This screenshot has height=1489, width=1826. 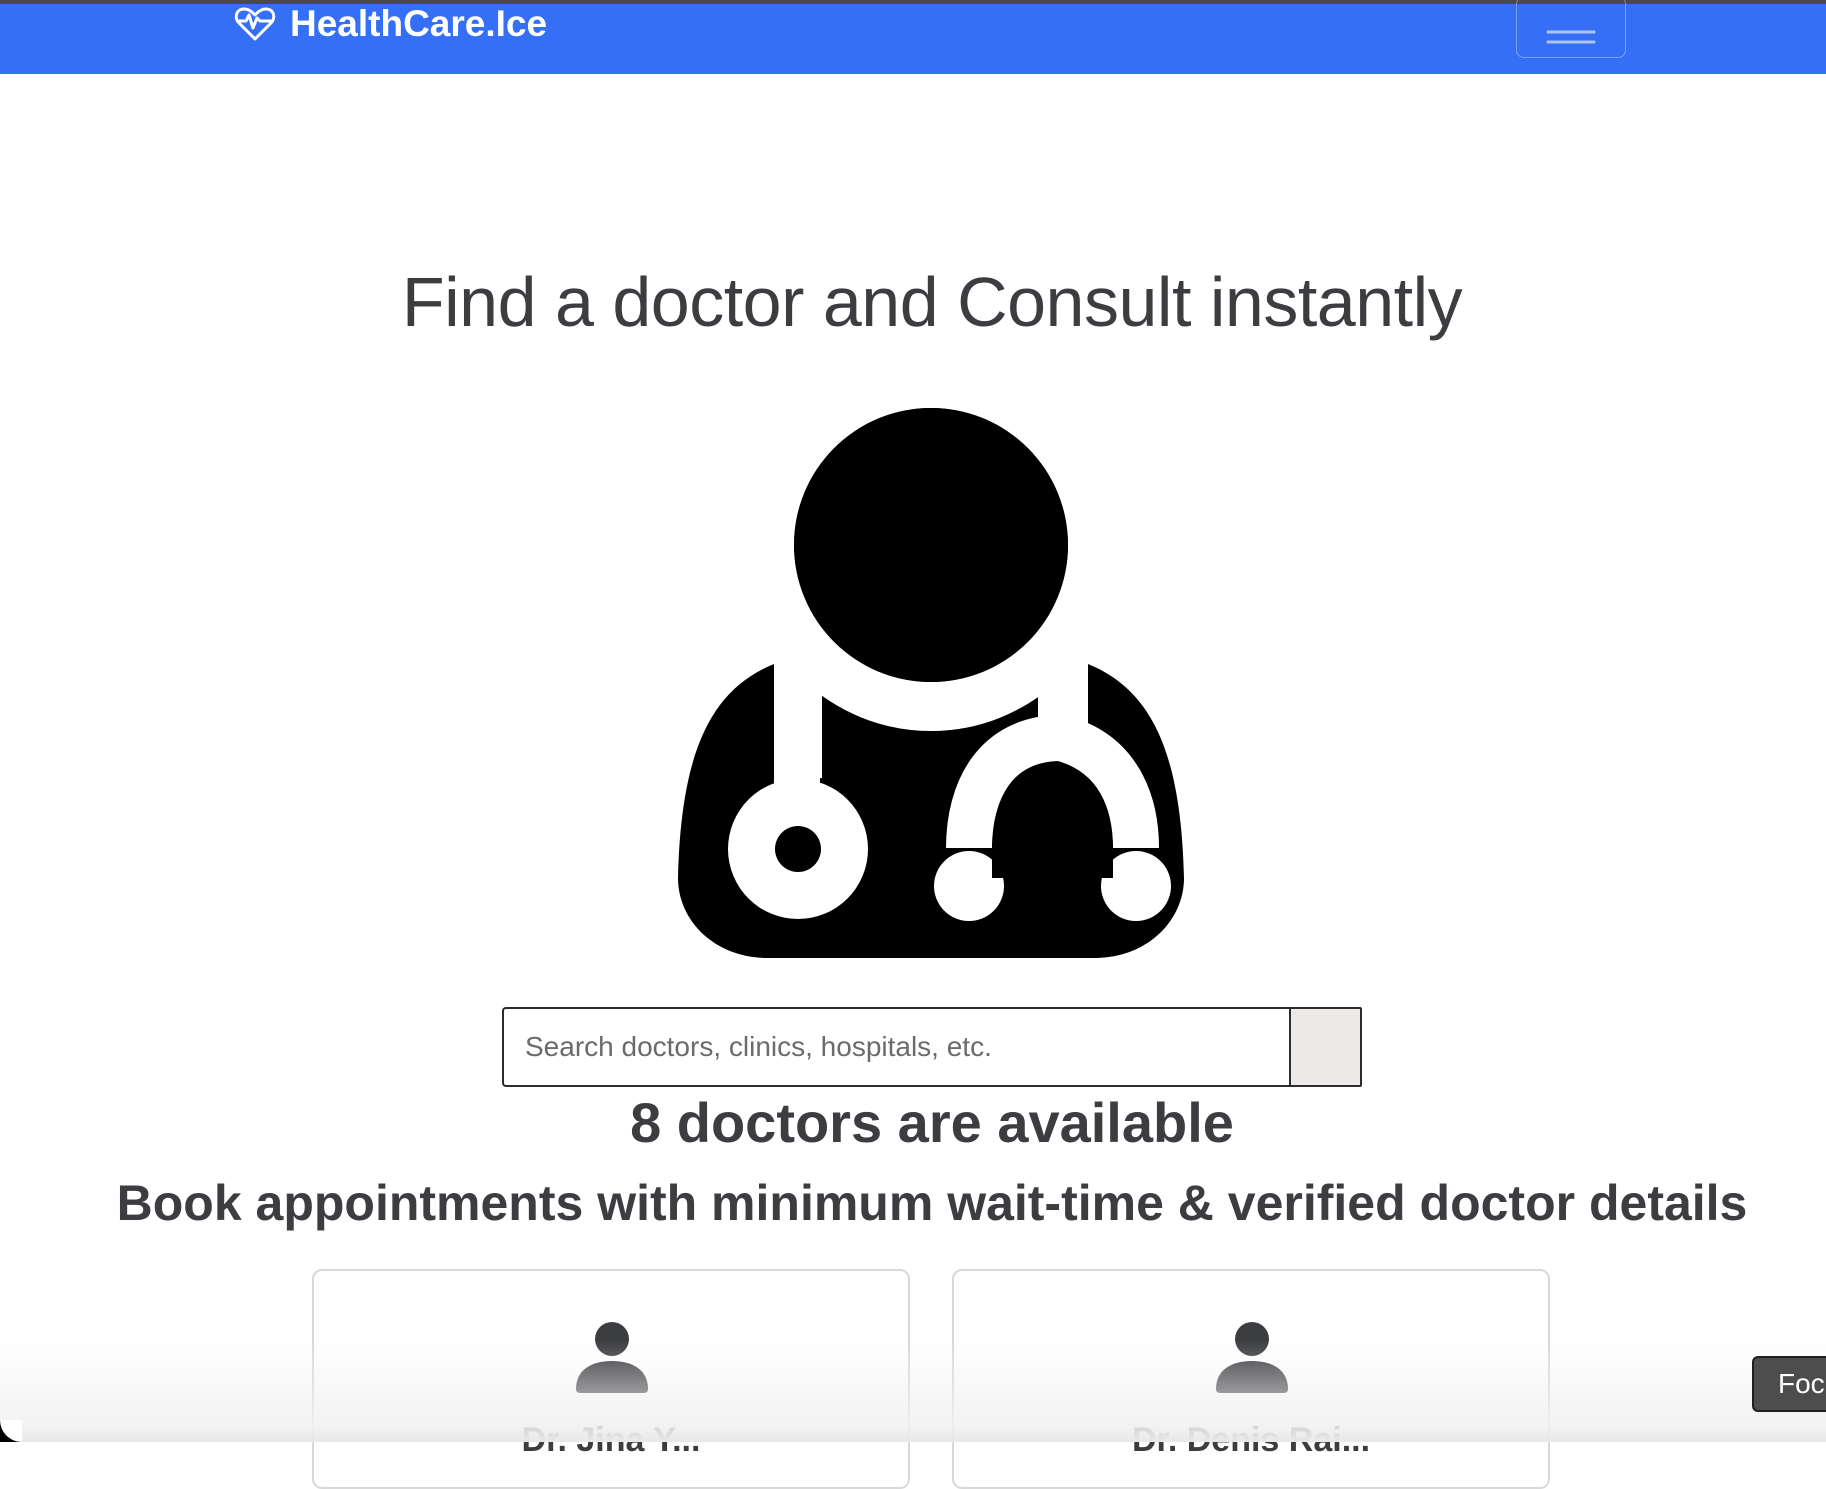 I want to click on search-button, so click(x=1325, y=1047).